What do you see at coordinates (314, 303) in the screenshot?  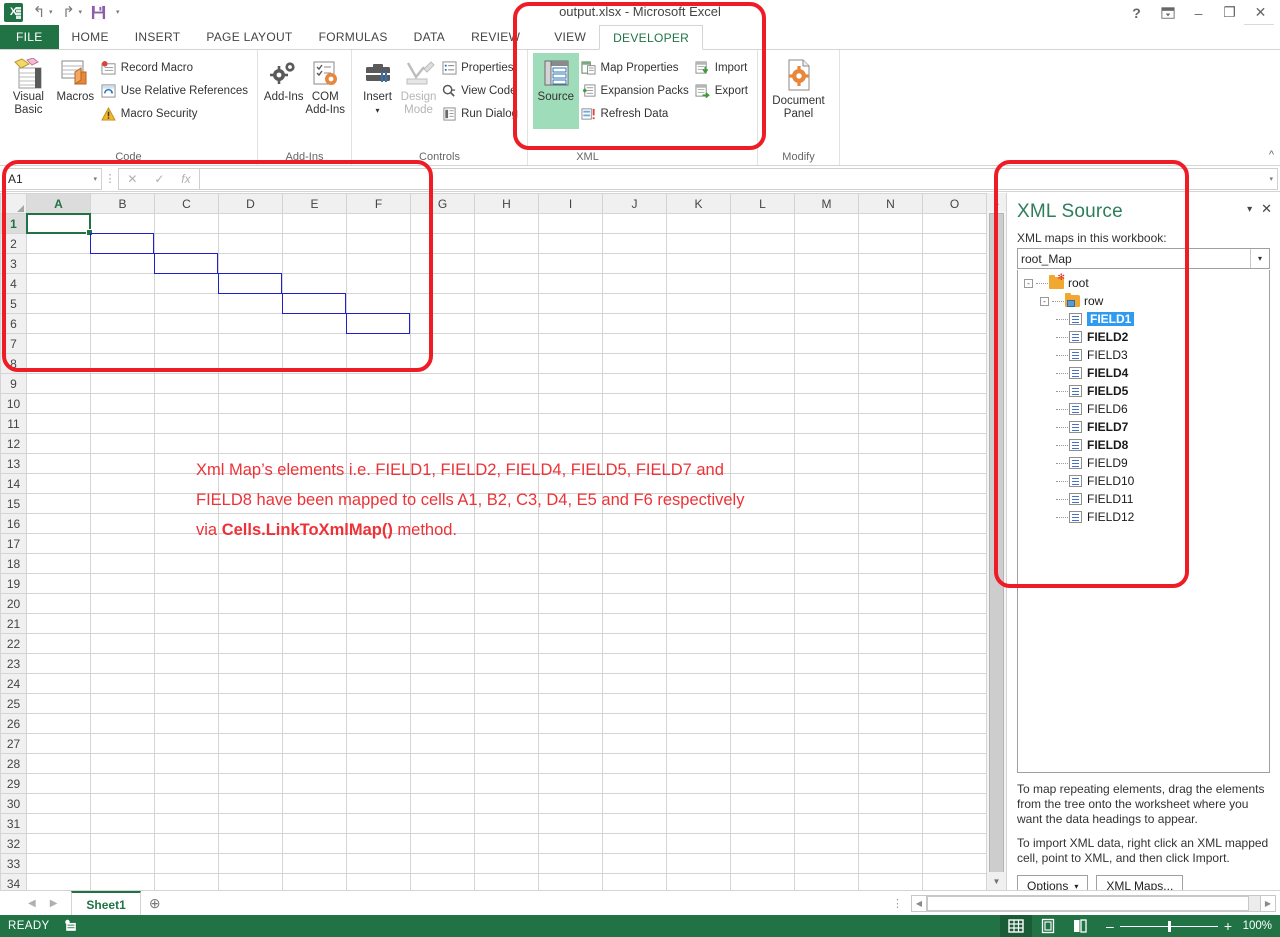 I see `cell-E5` at bounding box center [314, 303].